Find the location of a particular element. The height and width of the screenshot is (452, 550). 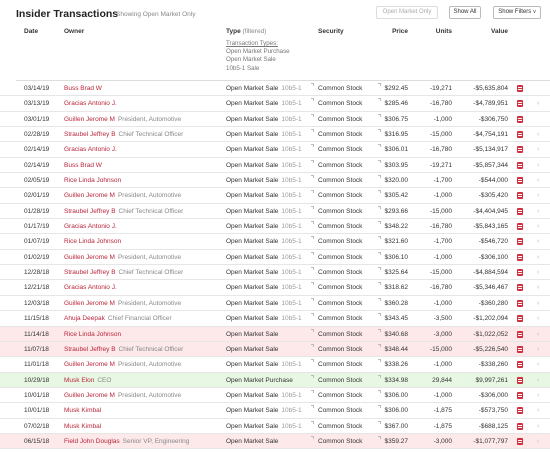

owner-link: Buss Brad W is located at coordinates (83, 165).